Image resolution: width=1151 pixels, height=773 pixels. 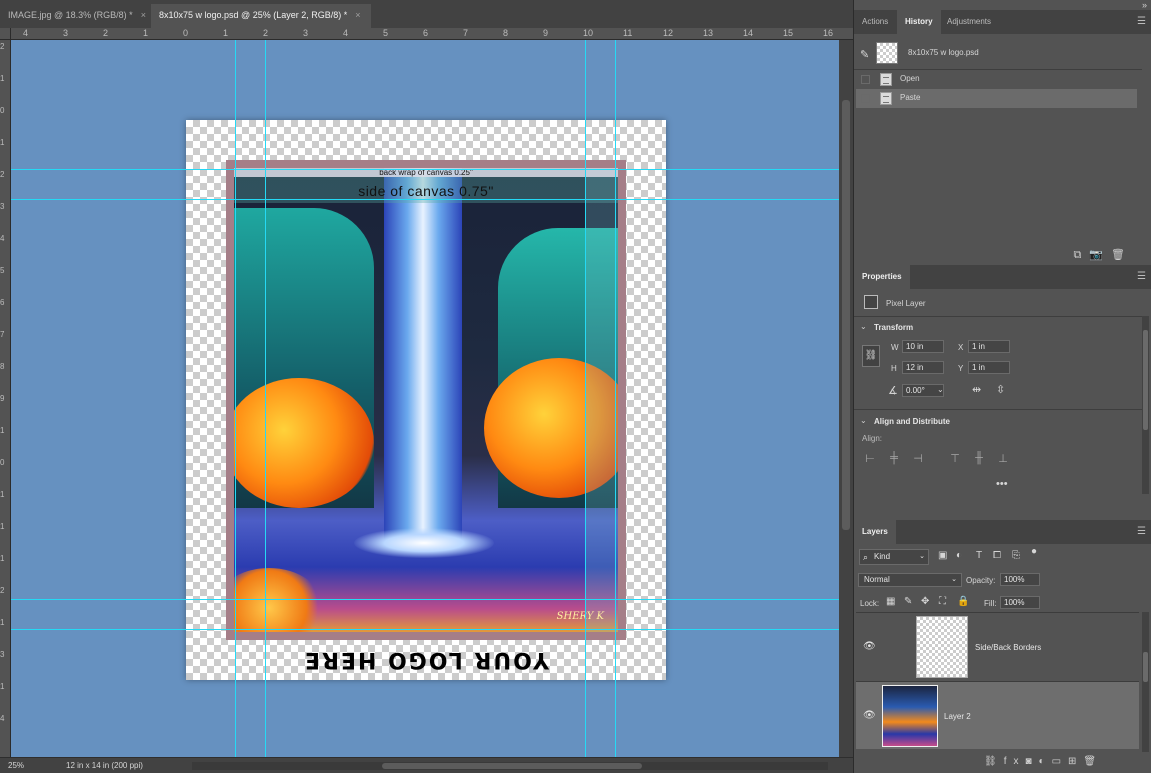 I want to click on tab-properties: Properties, so click(x=882, y=277).